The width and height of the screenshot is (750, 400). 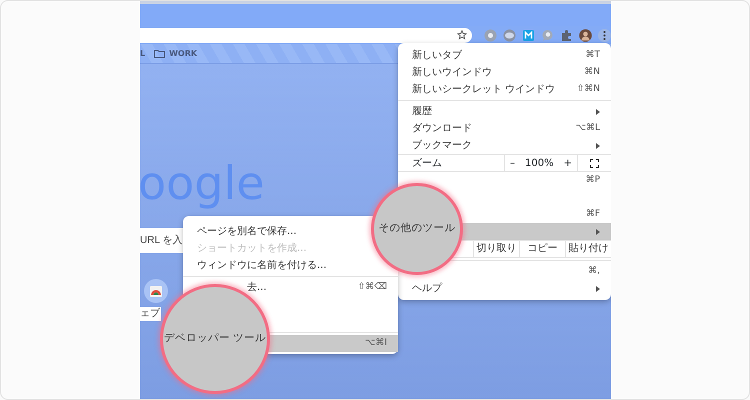 I want to click on shortcut-text: ⌘N, so click(x=592, y=72).